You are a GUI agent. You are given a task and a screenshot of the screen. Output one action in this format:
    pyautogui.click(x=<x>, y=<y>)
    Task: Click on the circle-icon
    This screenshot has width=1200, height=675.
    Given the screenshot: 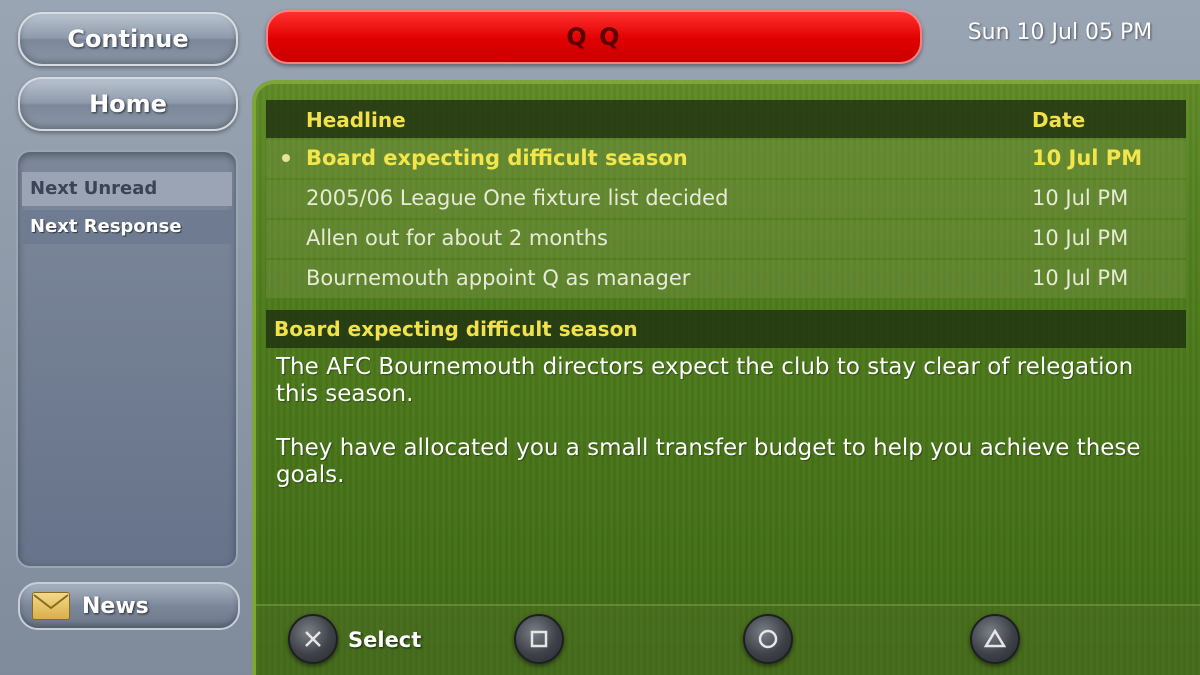 What is the action you would take?
    pyautogui.click(x=768, y=639)
    